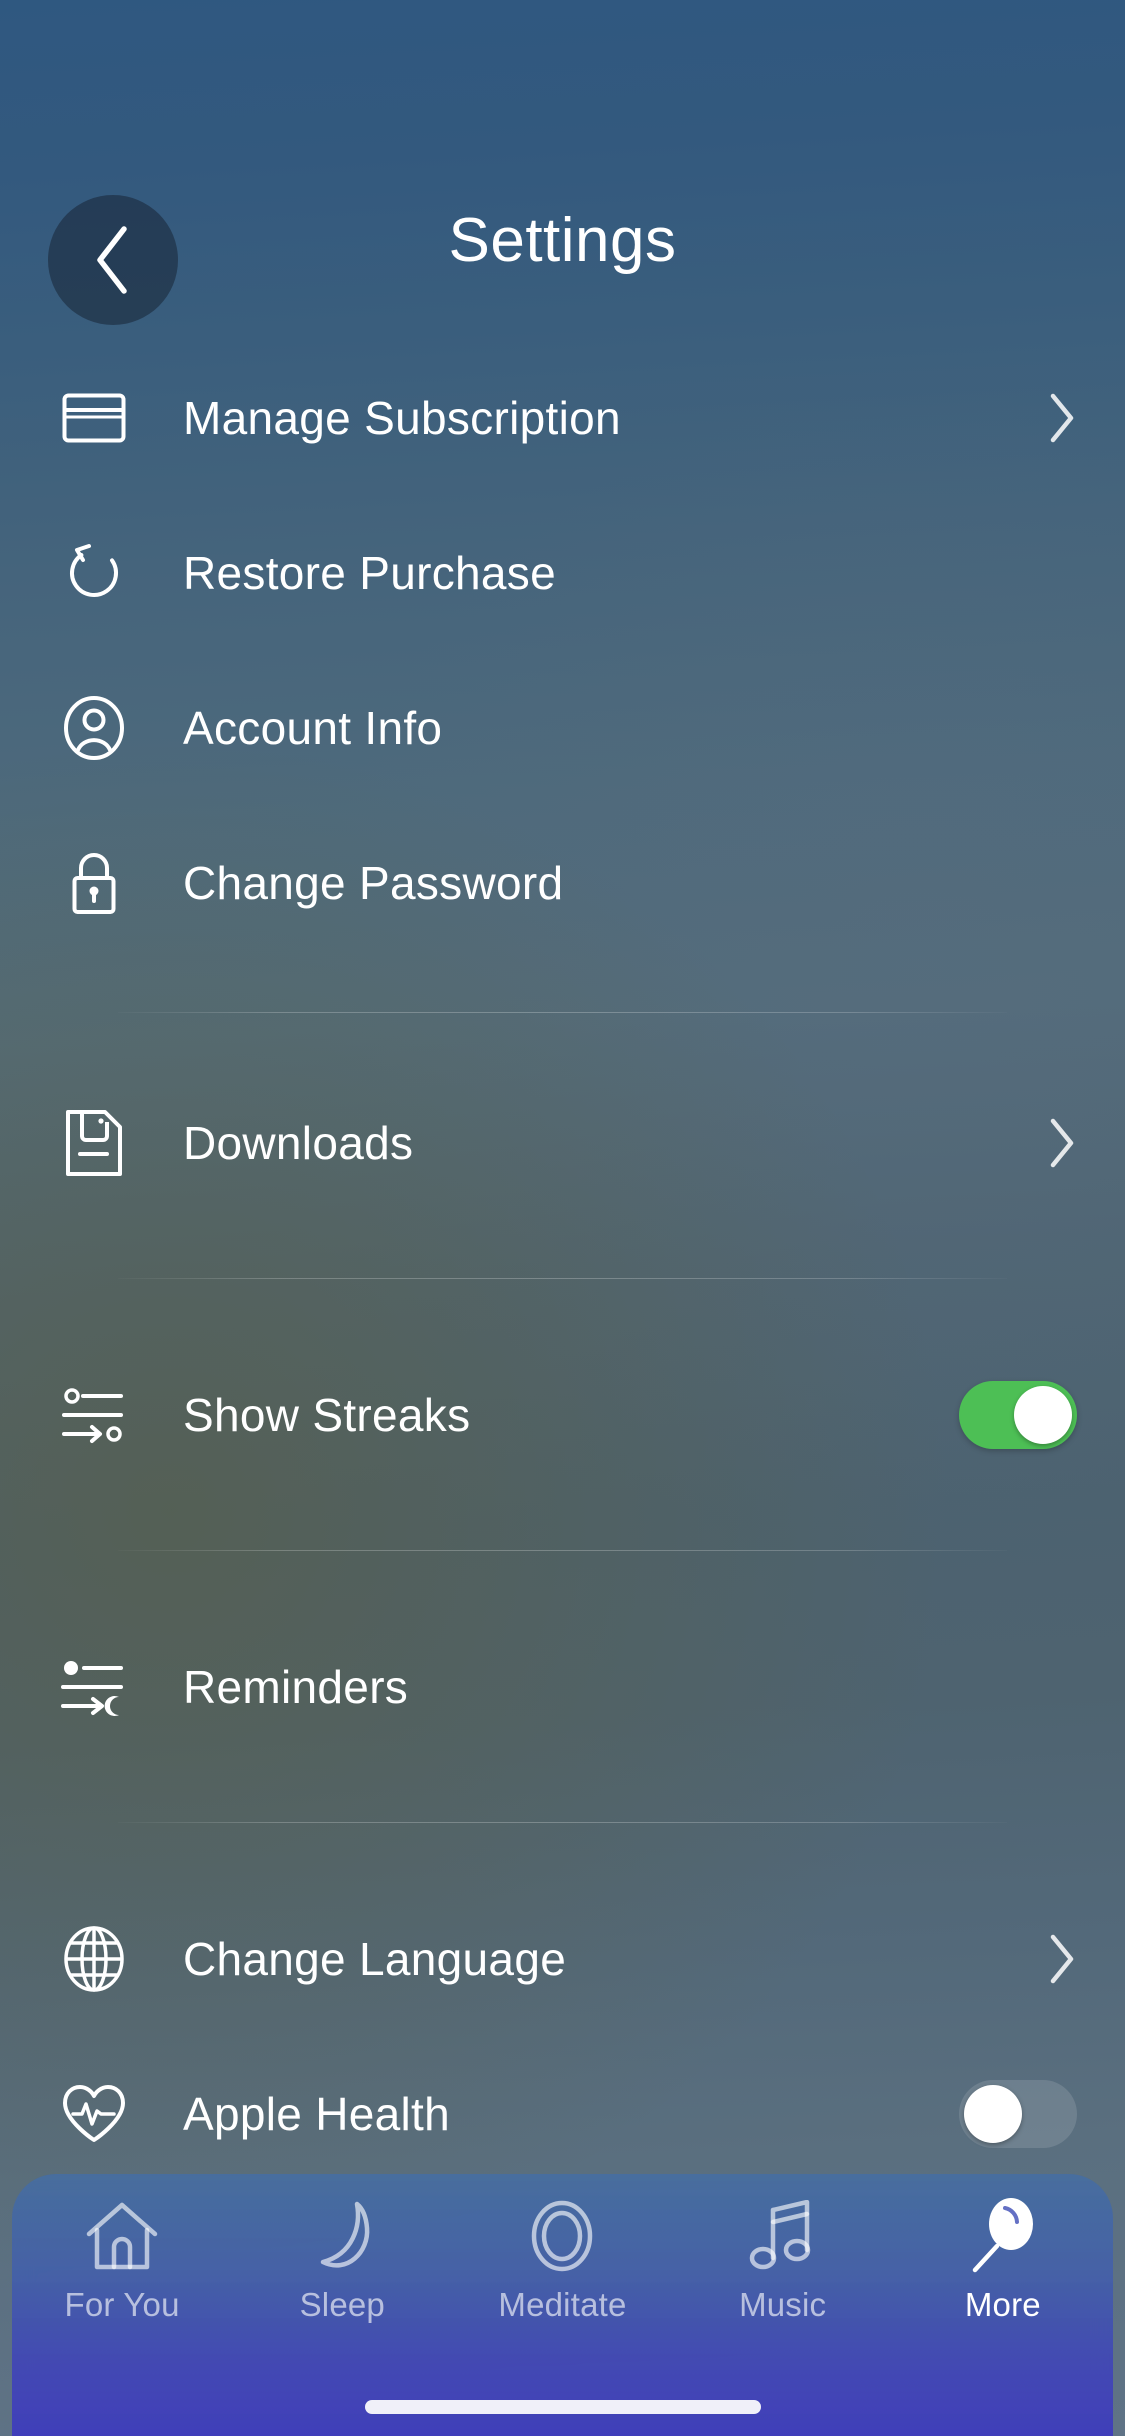  Describe the element at coordinates (562, 2236) in the screenshot. I see `ring-icon` at that location.